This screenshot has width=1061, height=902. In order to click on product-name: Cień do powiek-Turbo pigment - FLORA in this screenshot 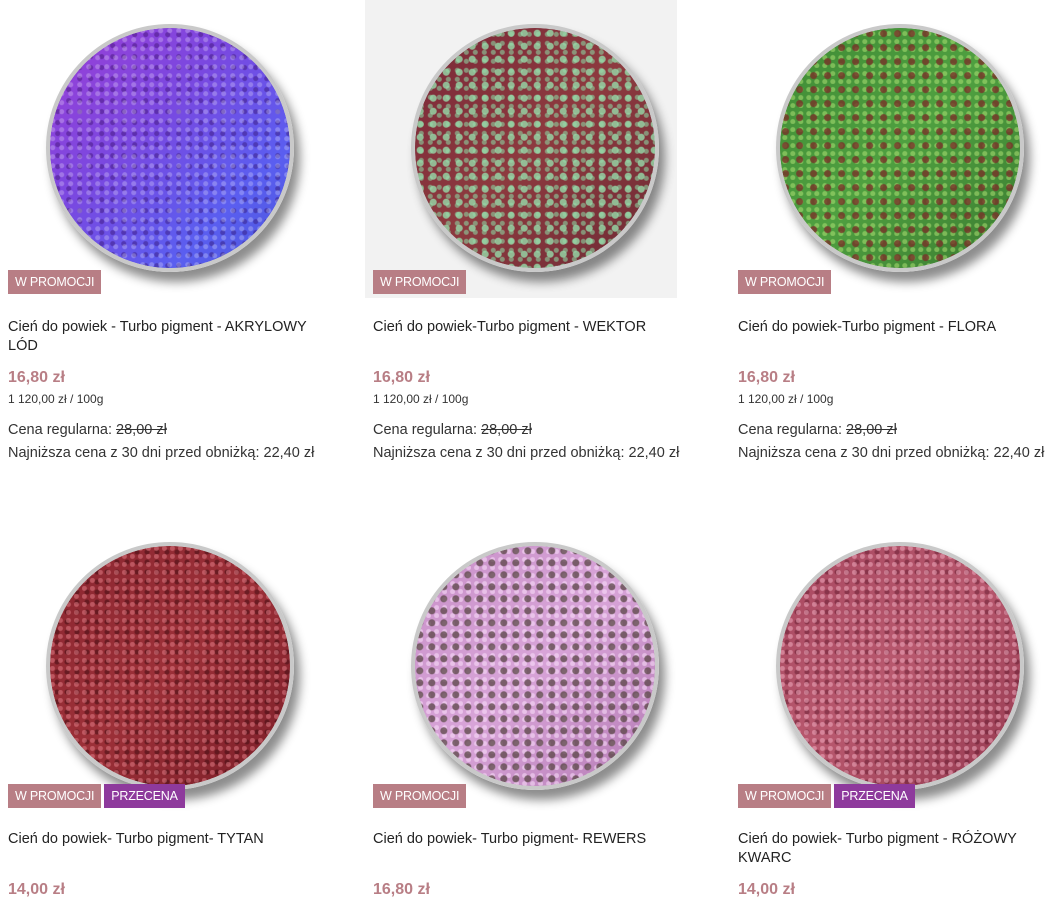, I will do `click(898, 327)`.